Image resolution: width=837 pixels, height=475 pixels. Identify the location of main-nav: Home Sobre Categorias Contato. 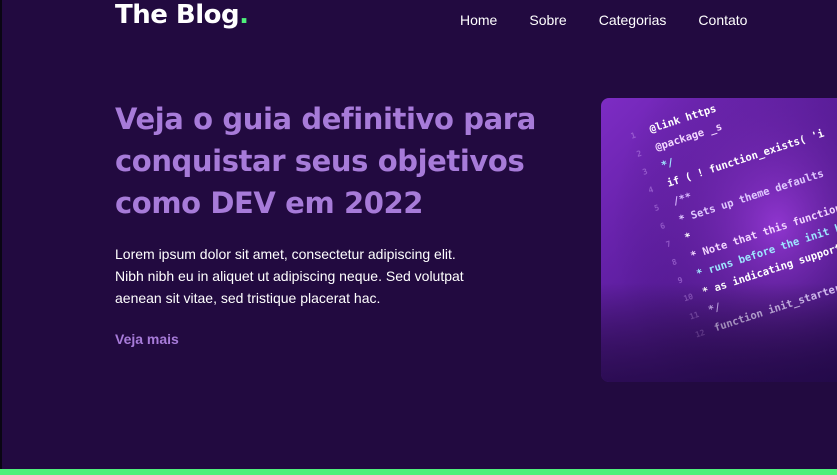
(619, 20).